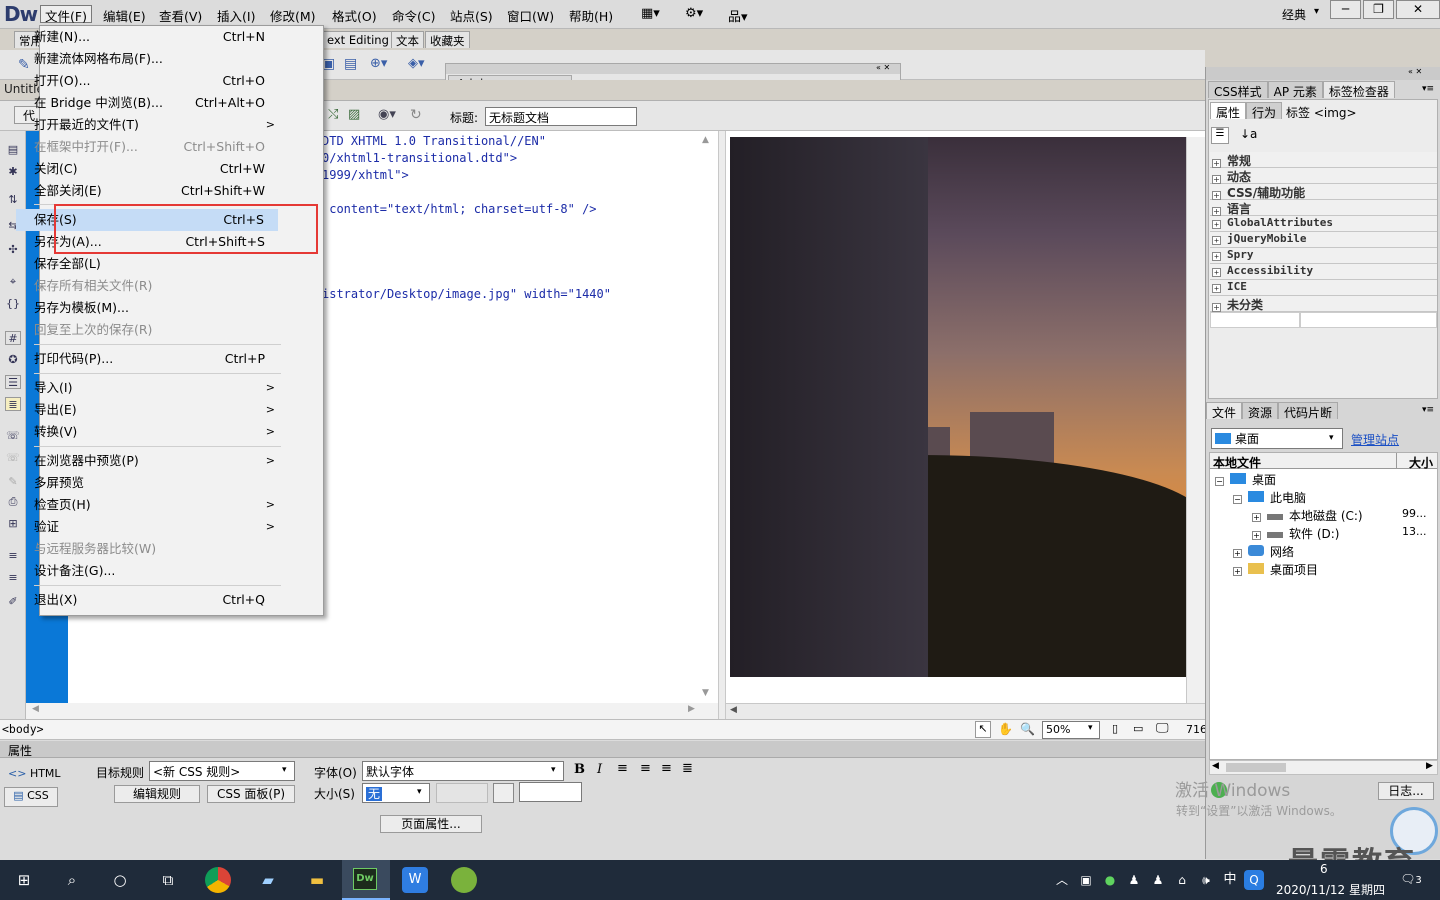 The image size is (1440, 900). Describe the element at coordinates (156, 286) in the screenshot. I see `menu-item-save-related: 保存所有相关文件(R)` at that location.